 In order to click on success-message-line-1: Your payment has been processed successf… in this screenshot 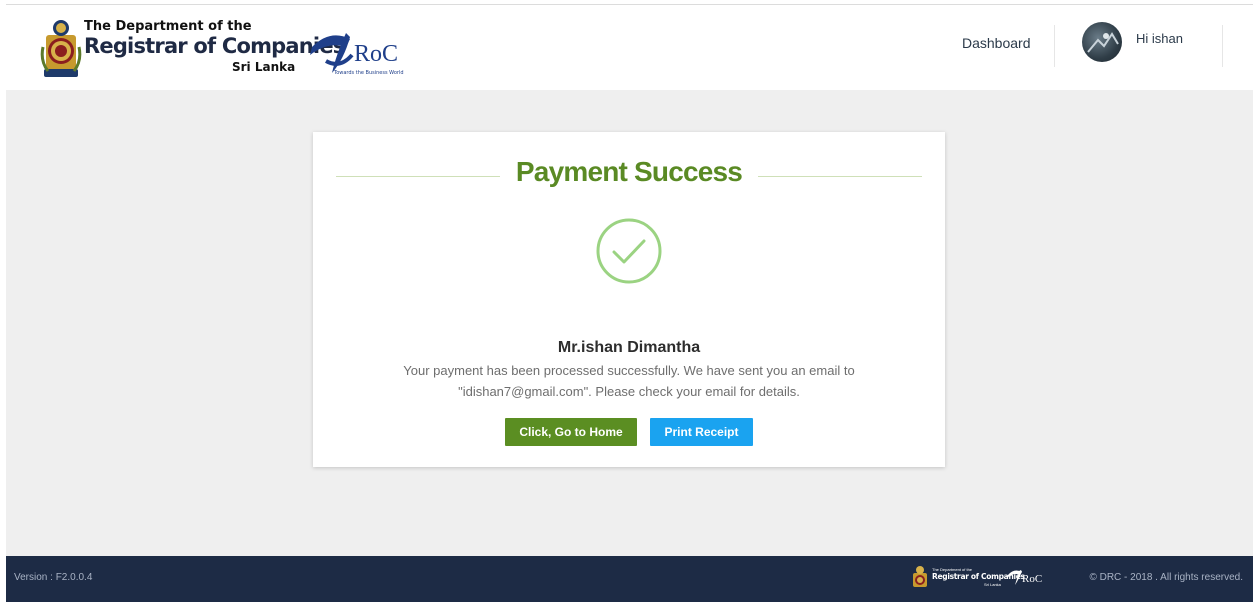, I will do `click(629, 370)`.